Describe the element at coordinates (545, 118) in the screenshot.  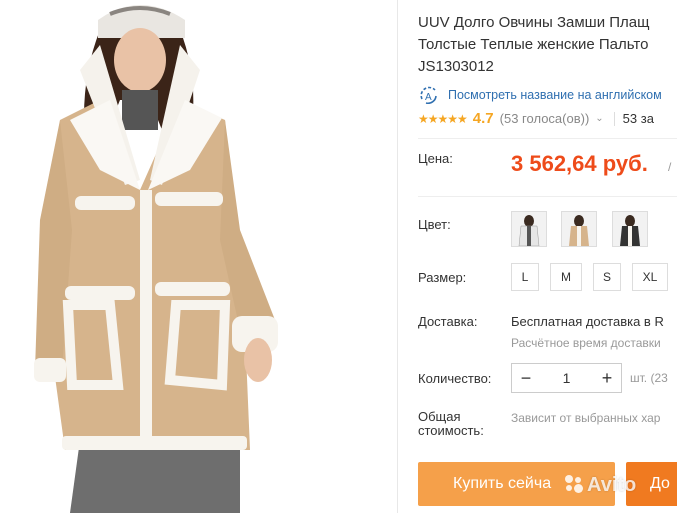
I see `rating-votes: (53 голоса(ов))` at that location.